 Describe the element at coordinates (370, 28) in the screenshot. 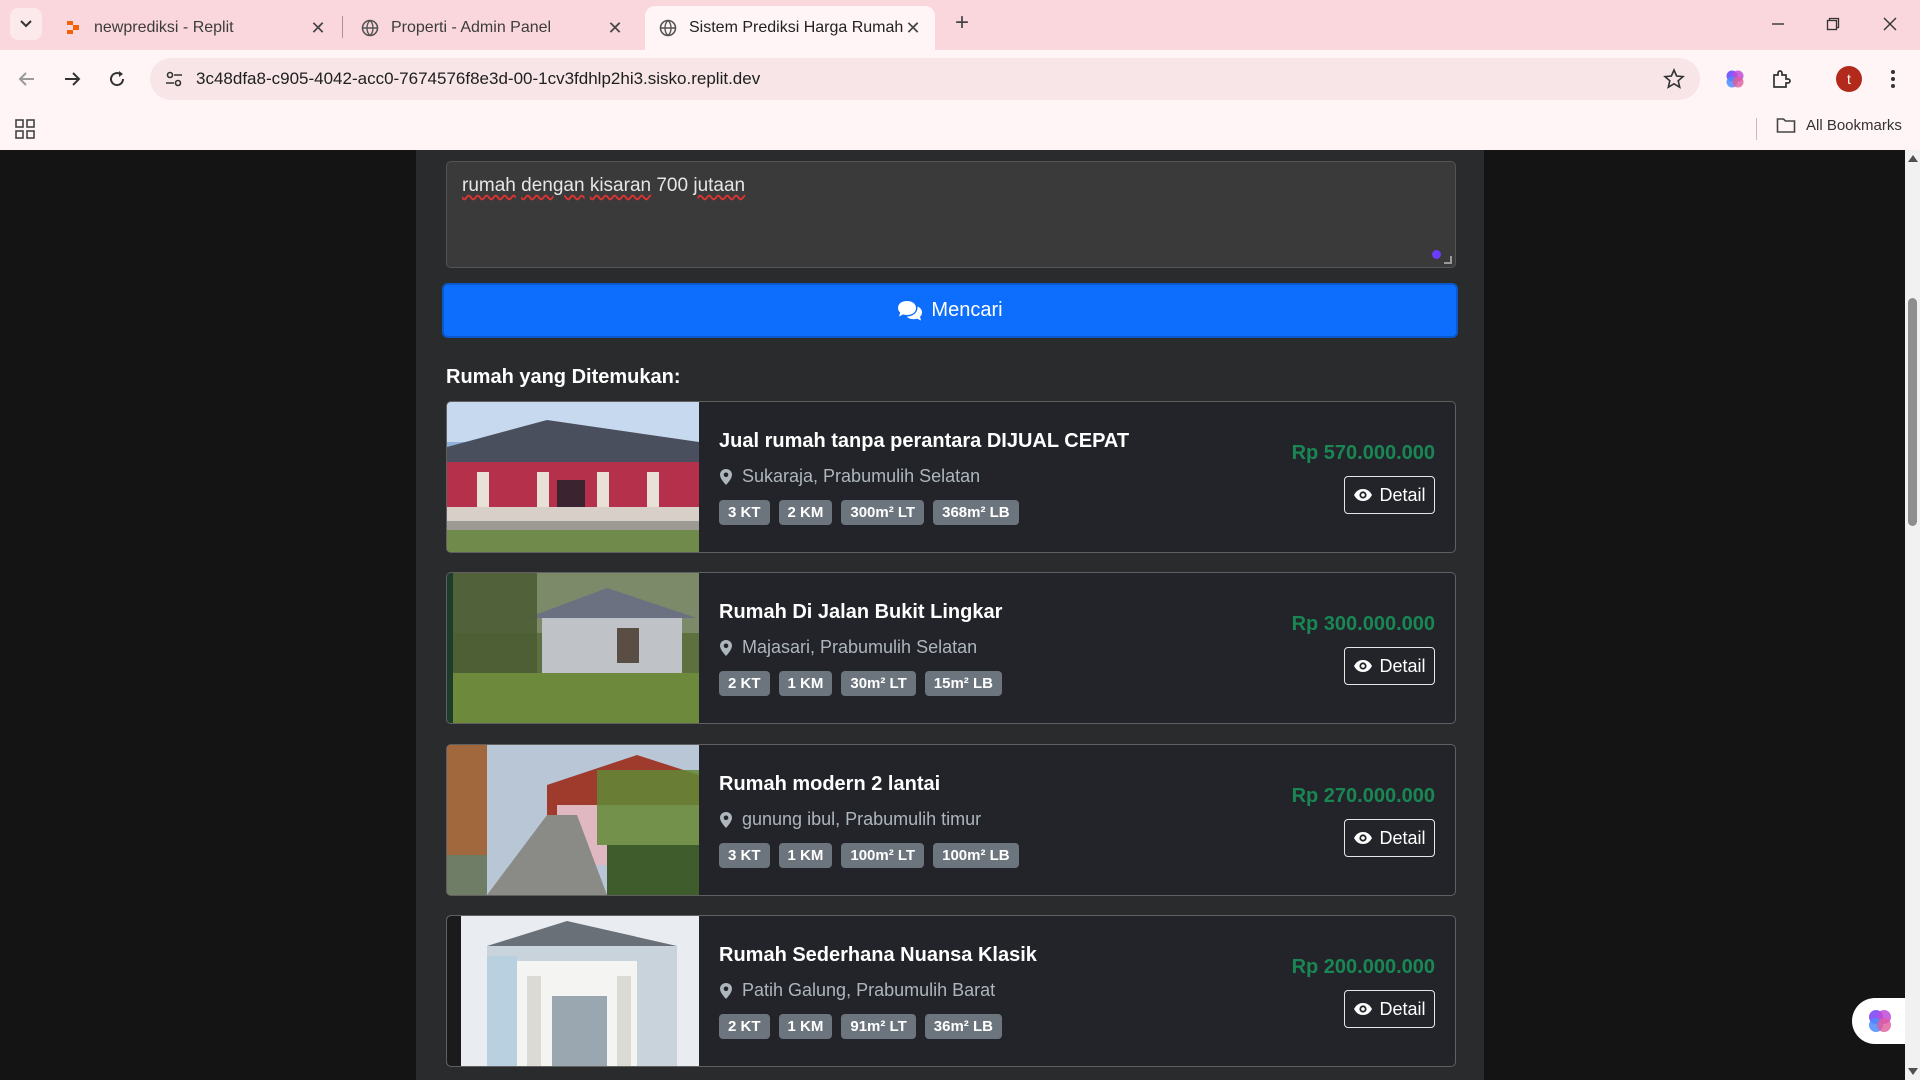

I see `globe-icon` at that location.